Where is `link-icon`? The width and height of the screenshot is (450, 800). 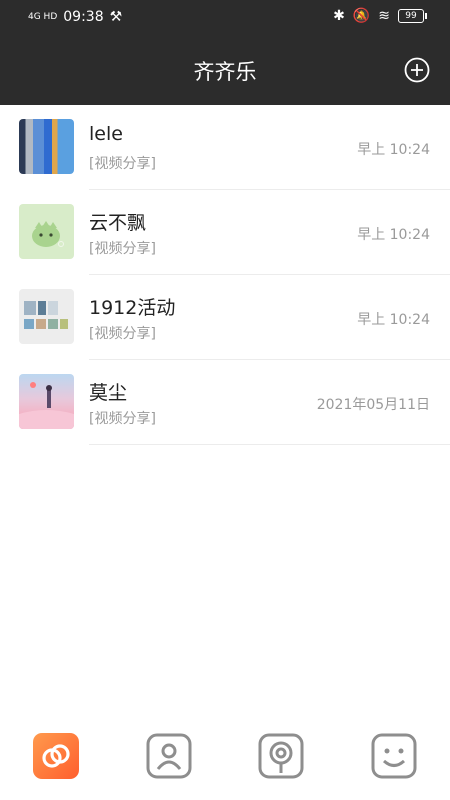
link-icon is located at coordinates (56, 756).